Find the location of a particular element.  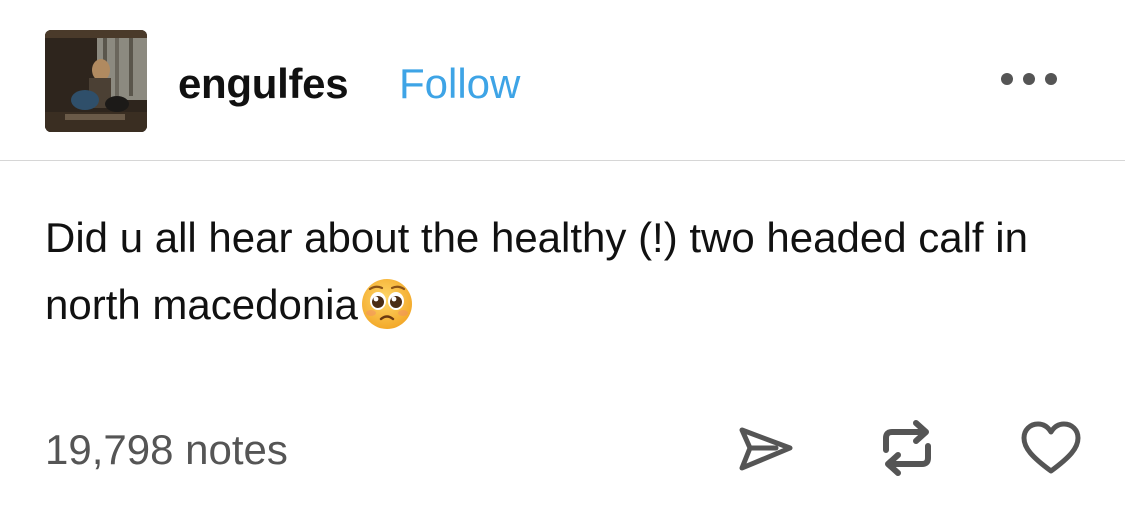

heart-icon is located at coordinates (1051, 447).